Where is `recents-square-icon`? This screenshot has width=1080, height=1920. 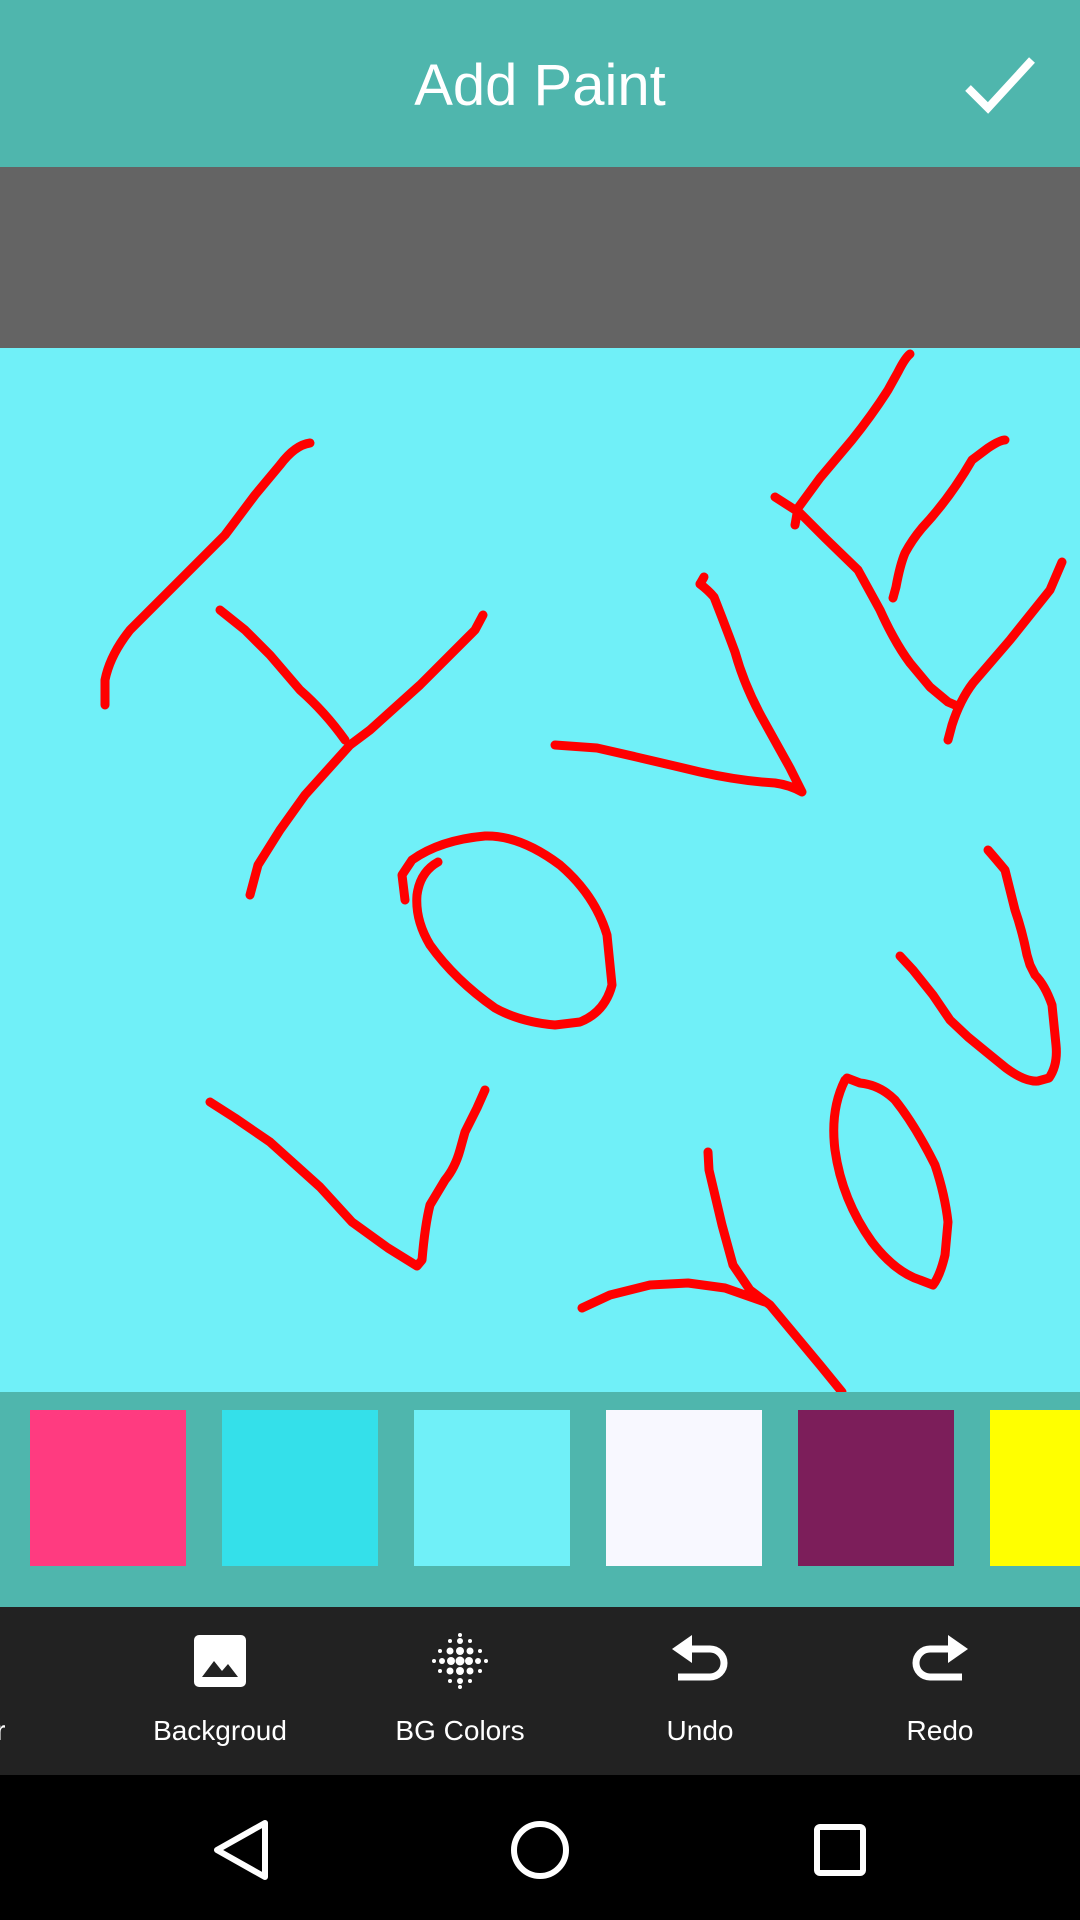 recents-square-icon is located at coordinates (840, 1850).